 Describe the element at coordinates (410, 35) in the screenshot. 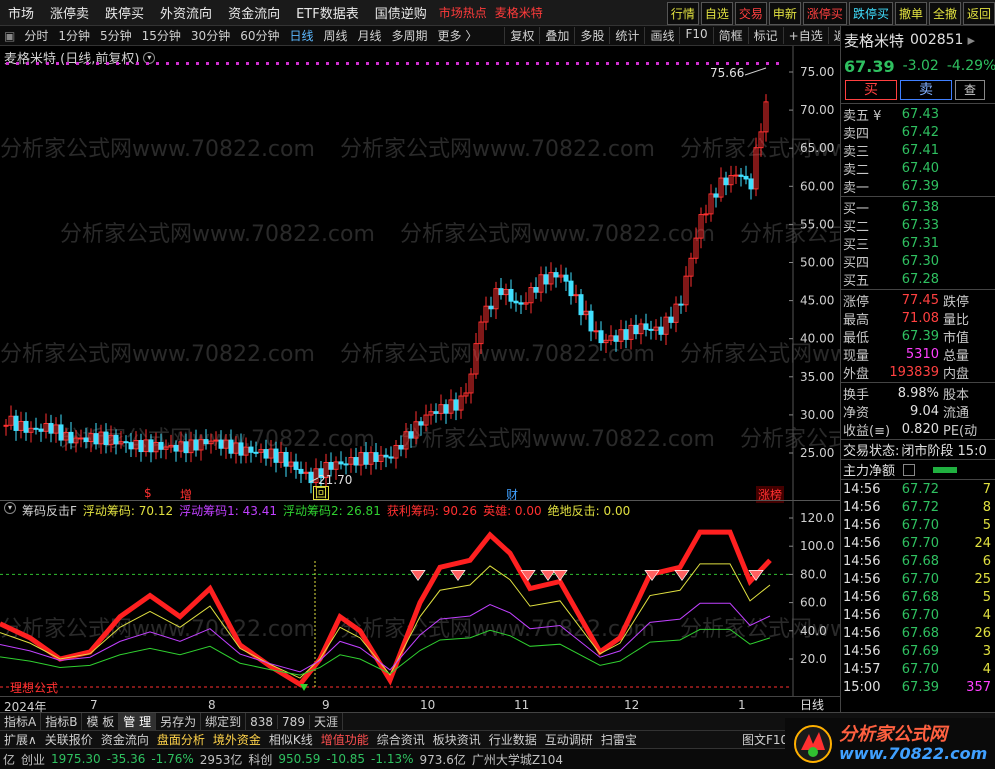

I see `period-tab-9: 多周期` at that location.